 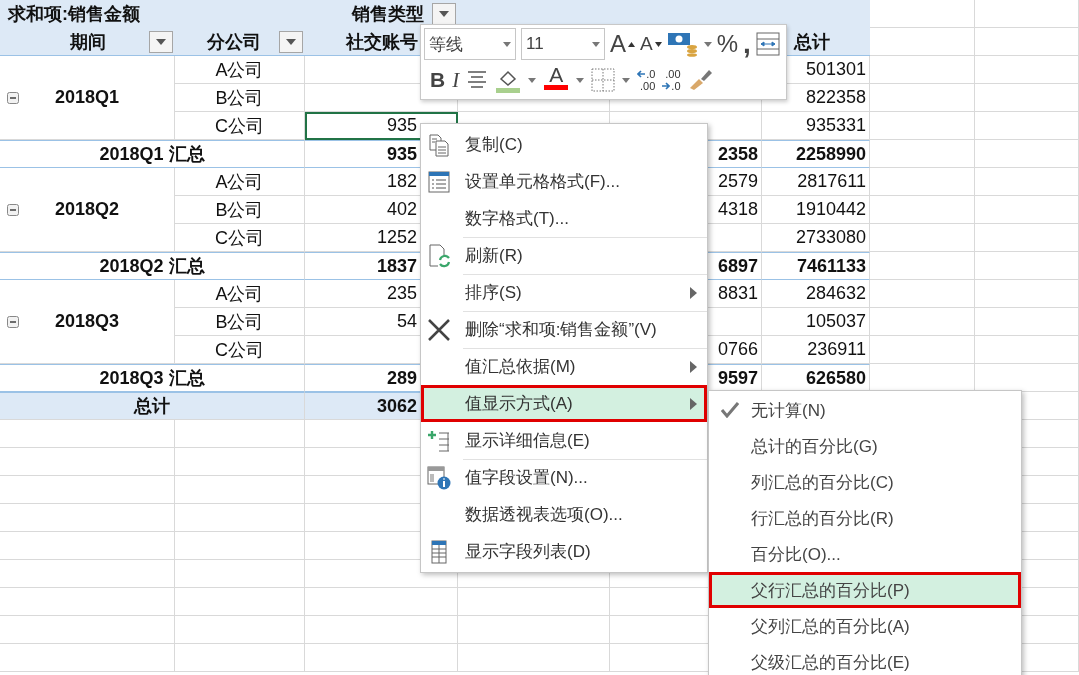 What do you see at coordinates (816, 350) in the screenshot?
I see `table-cell: 236911` at bounding box center [816, 350].